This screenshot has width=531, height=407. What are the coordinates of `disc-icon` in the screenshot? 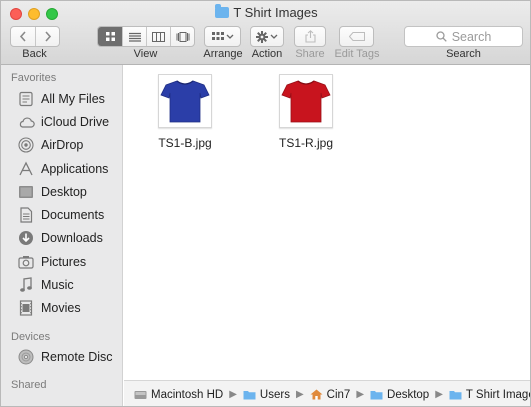 It's located at (26, 357).